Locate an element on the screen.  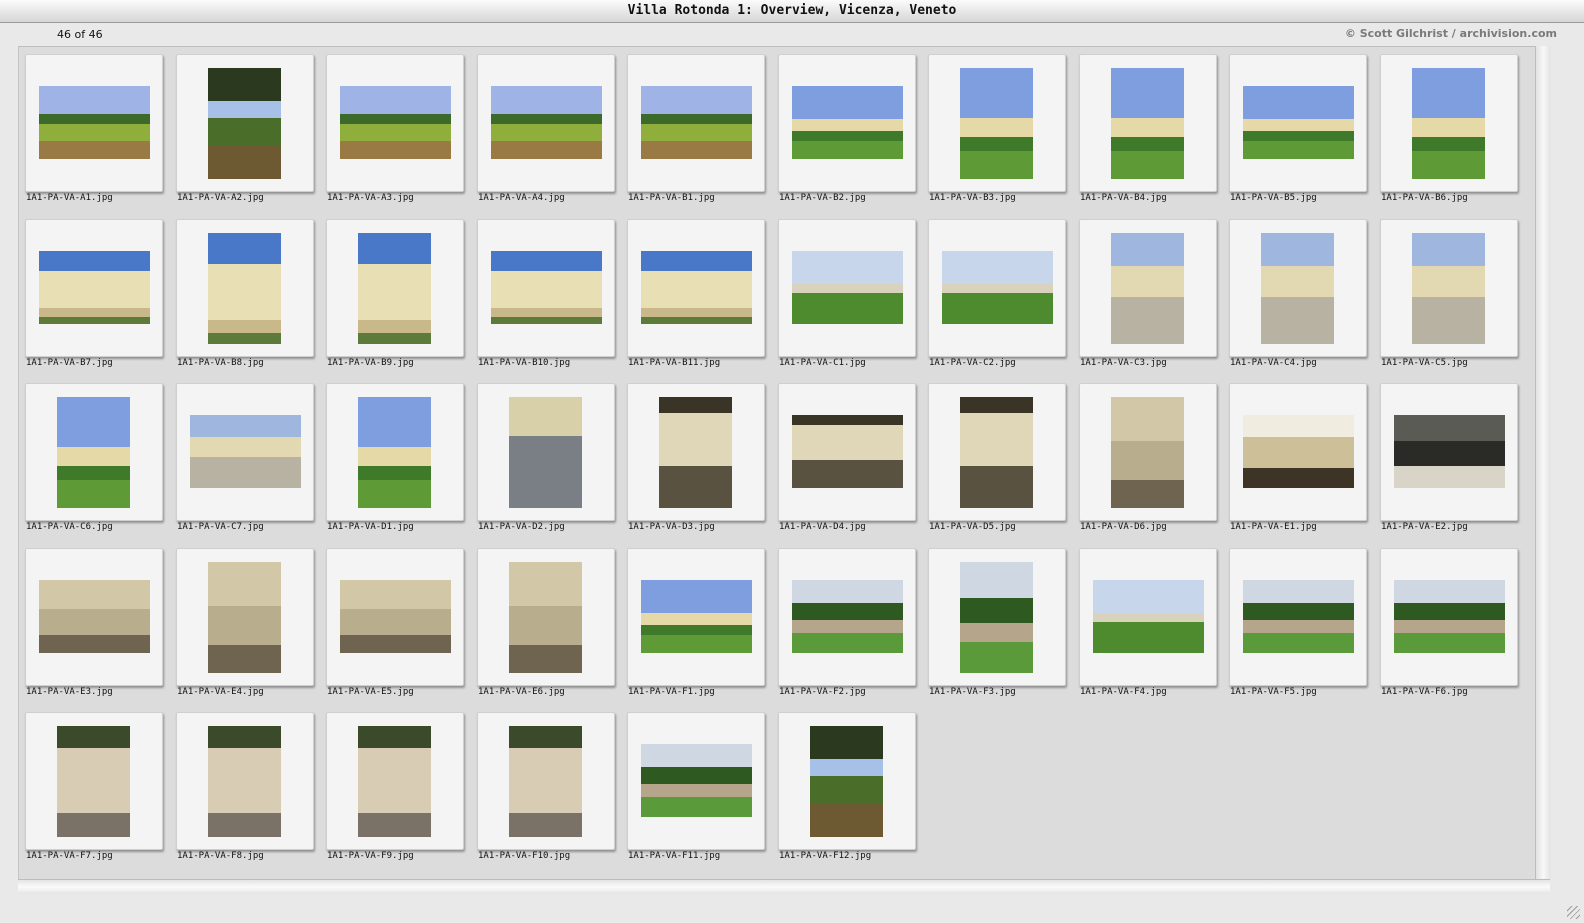
thumbnail-item: 1A1-PA-VA-F7.jpg is located at coordinates (100, 793).